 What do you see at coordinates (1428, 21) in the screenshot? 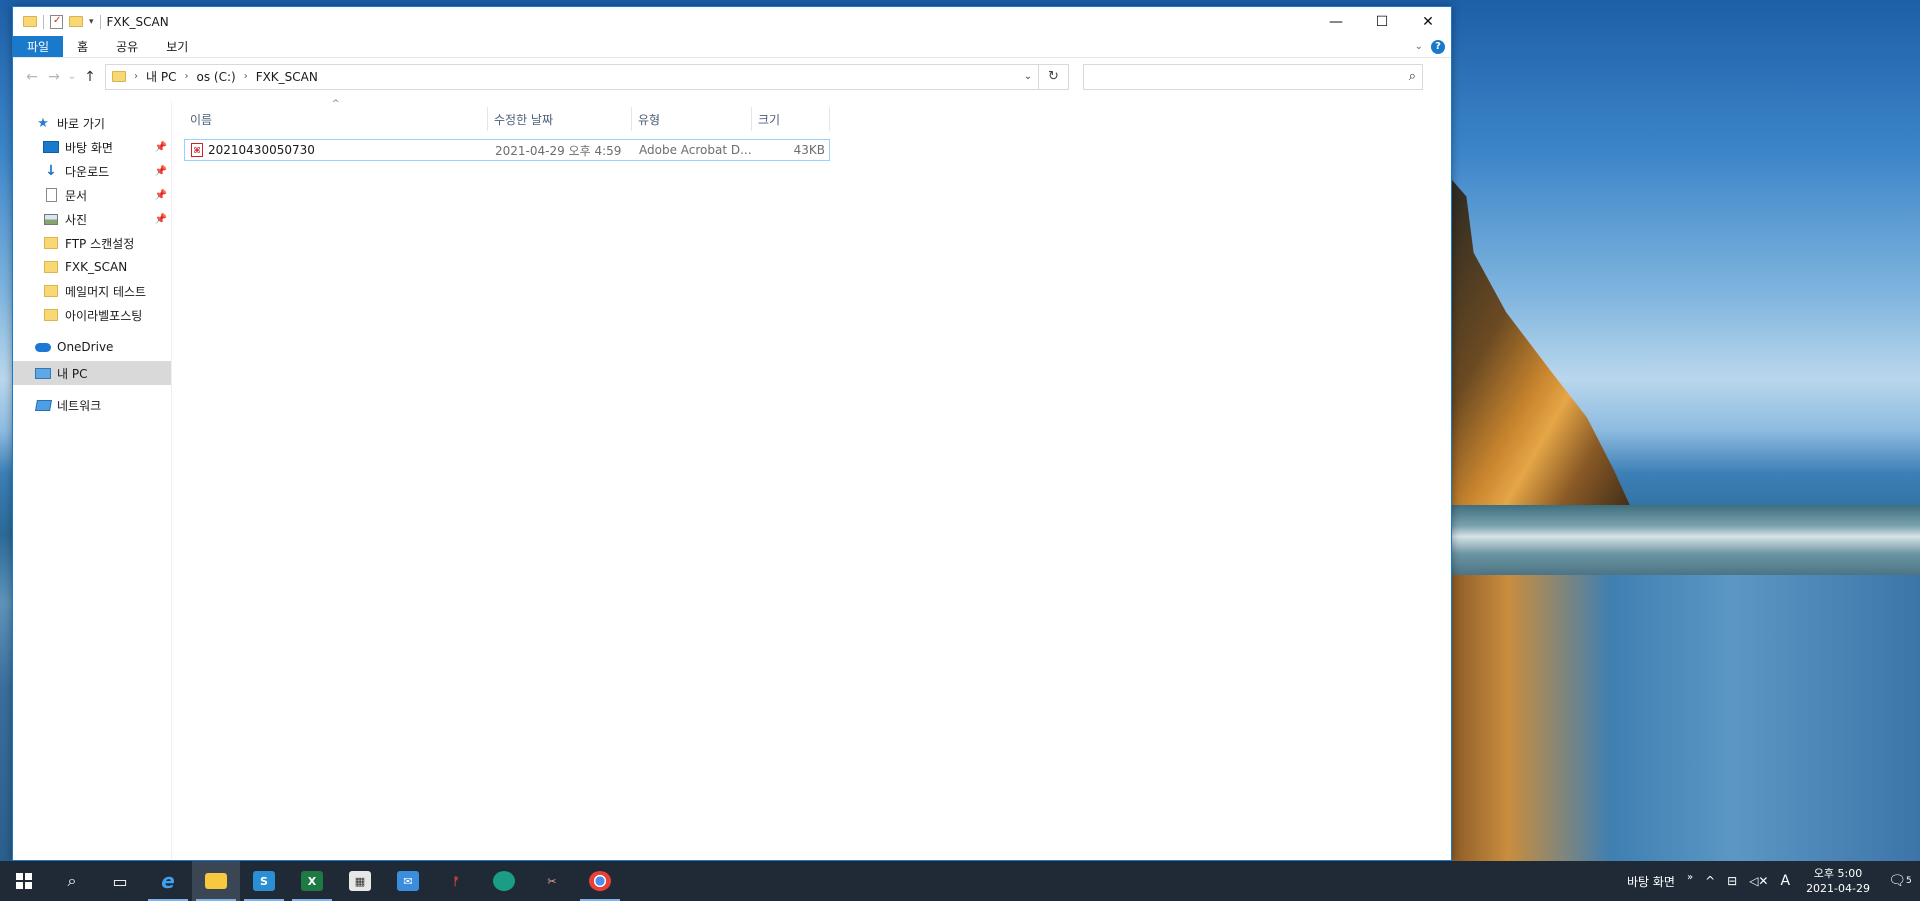
I see `close-button: ✕` at bounding box center [1428, 21].